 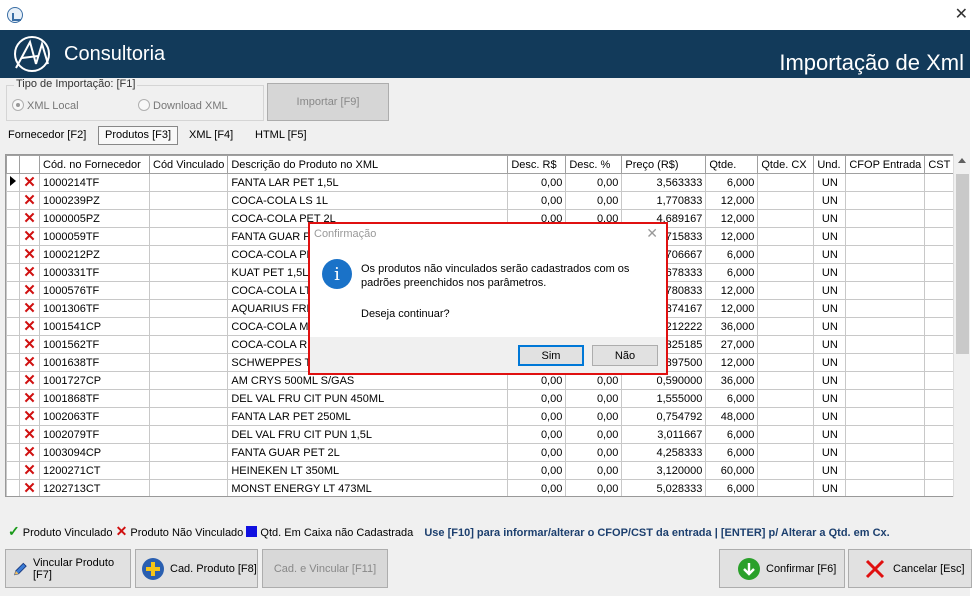 What do you see at coordinates (368, 398) in the screenshot?
I see `table-cell: DEL VAL FRU CIT PUN 450ML` at bounding box center [368, 398].